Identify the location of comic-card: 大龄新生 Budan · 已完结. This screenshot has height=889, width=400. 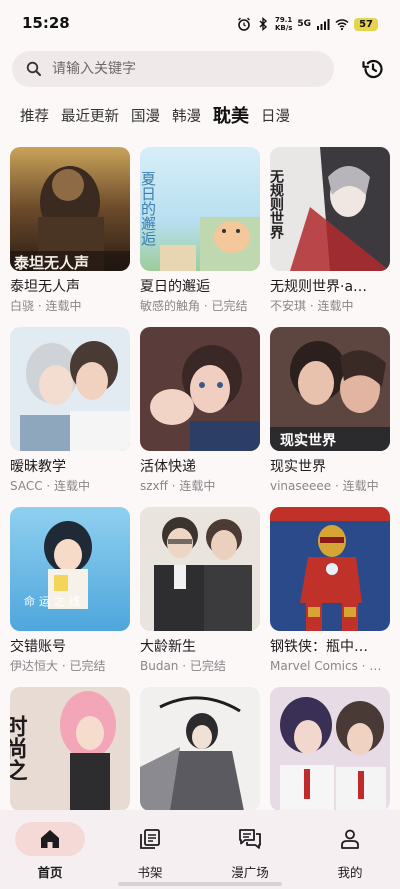
(200, 591).